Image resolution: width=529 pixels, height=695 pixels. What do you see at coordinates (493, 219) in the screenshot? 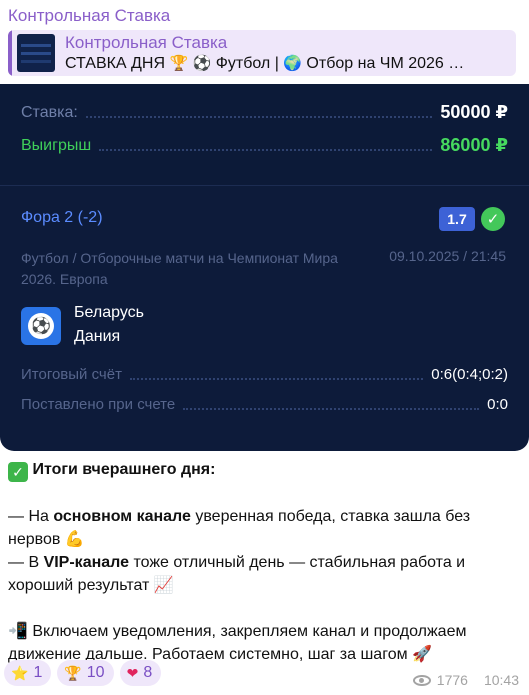
I see `win-check-icon: ✓` at bounding box center [493, 219].